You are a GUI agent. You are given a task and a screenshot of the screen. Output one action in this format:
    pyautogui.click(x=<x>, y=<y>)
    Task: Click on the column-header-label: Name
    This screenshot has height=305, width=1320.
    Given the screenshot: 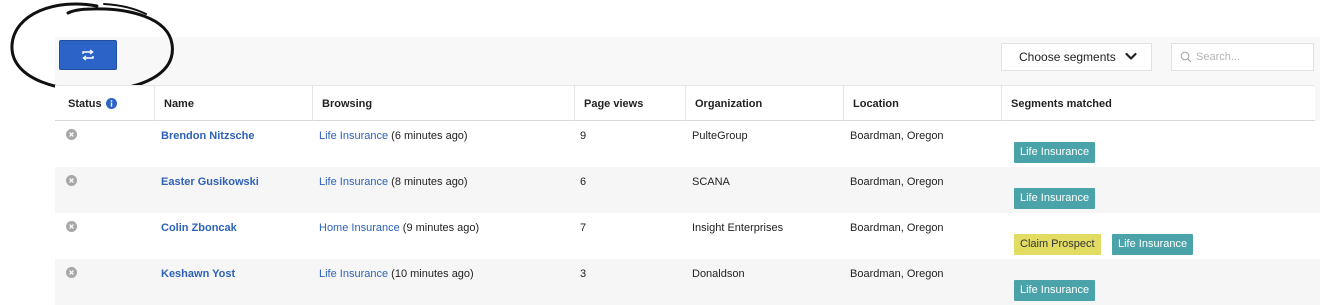 What is the action you would take?
    pyautogui.click(x=179, y=103)
    